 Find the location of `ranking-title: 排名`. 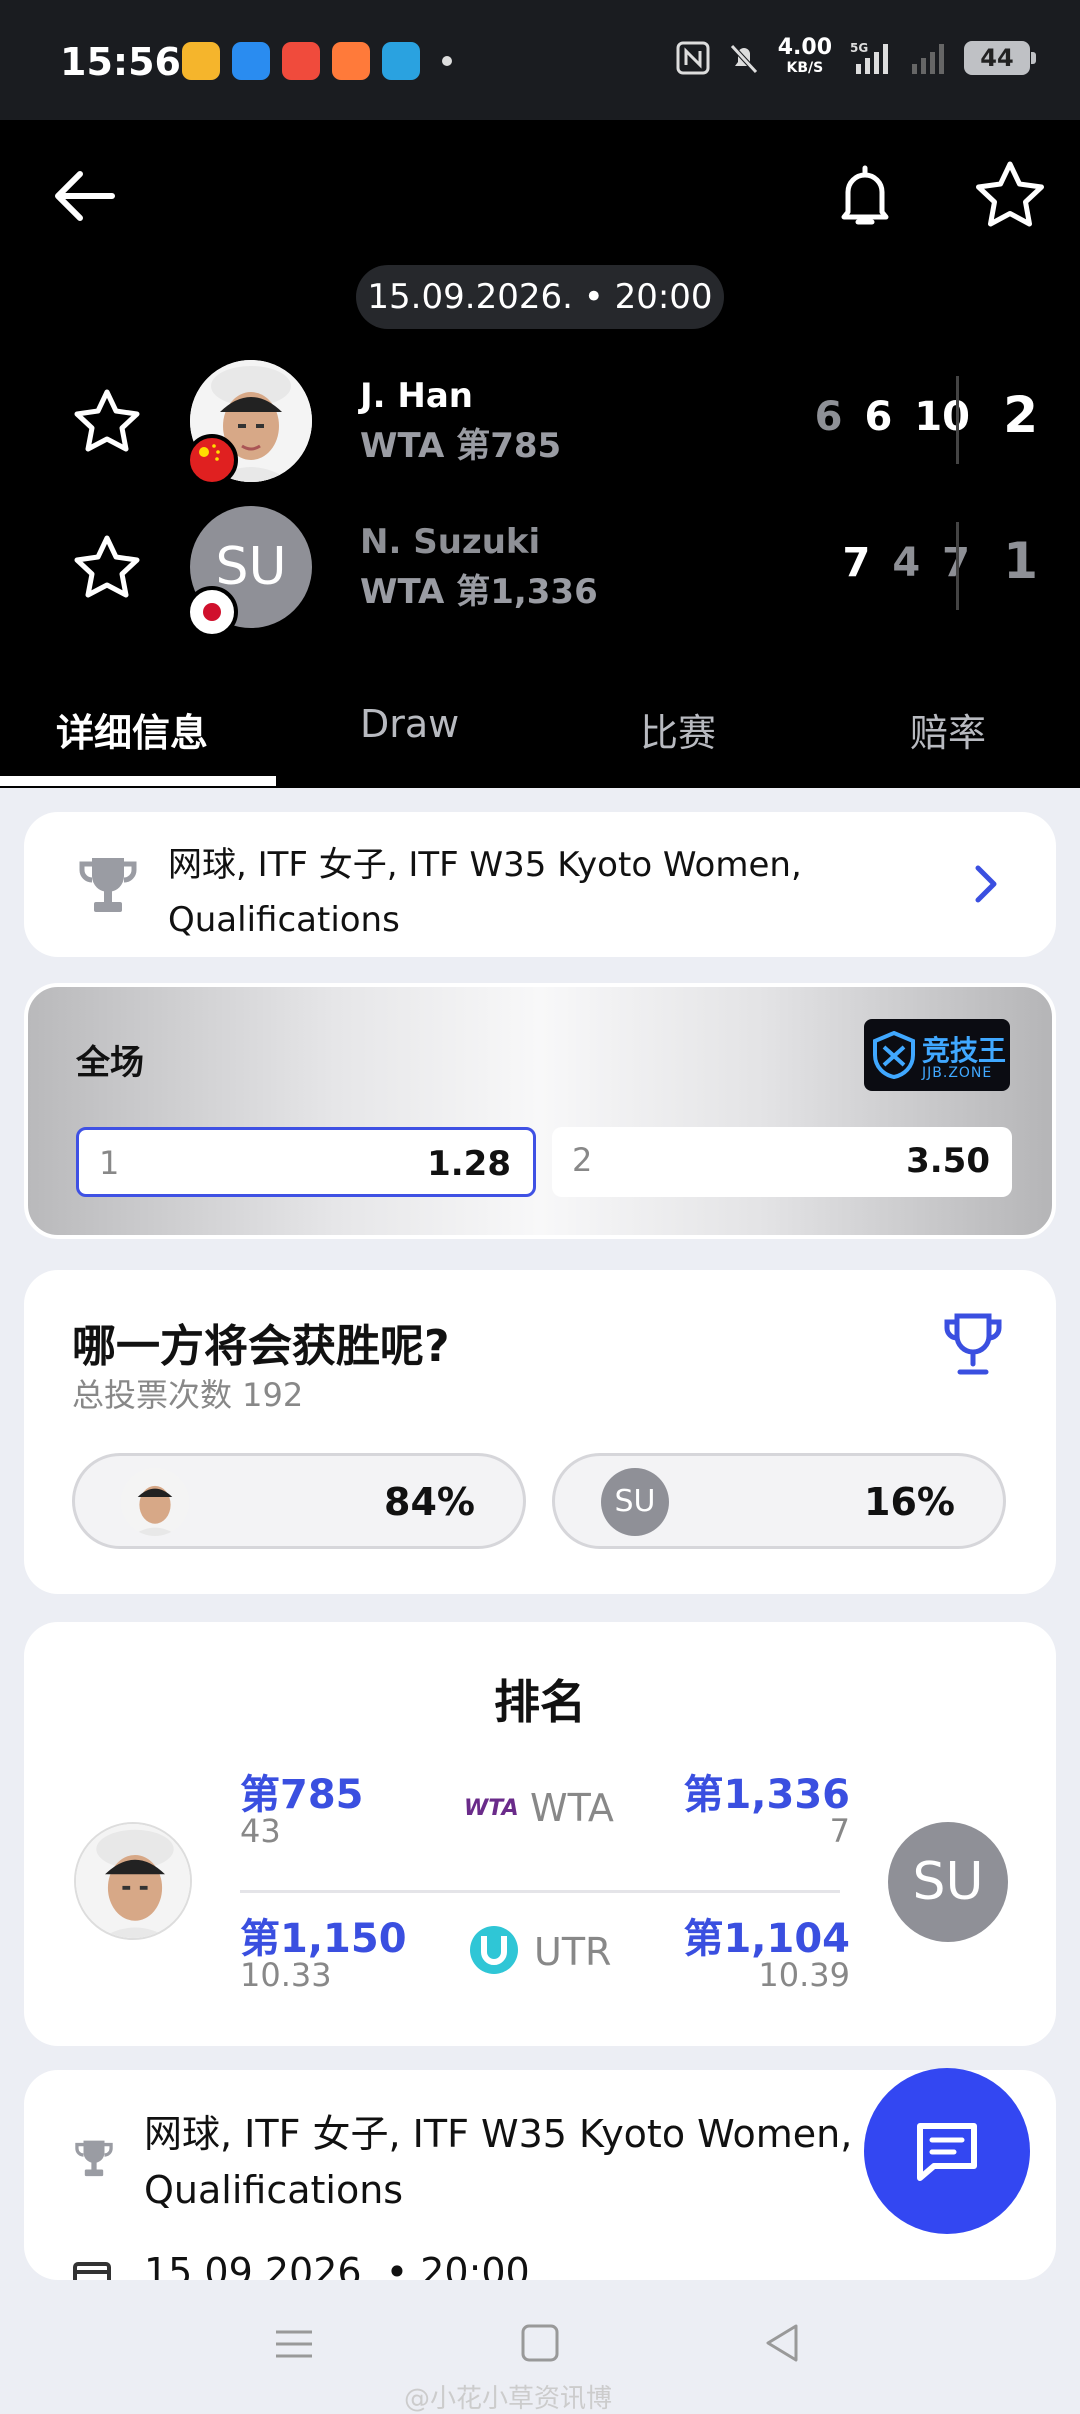

ranking-title: 排名 is located at coordinates (540, 1702).